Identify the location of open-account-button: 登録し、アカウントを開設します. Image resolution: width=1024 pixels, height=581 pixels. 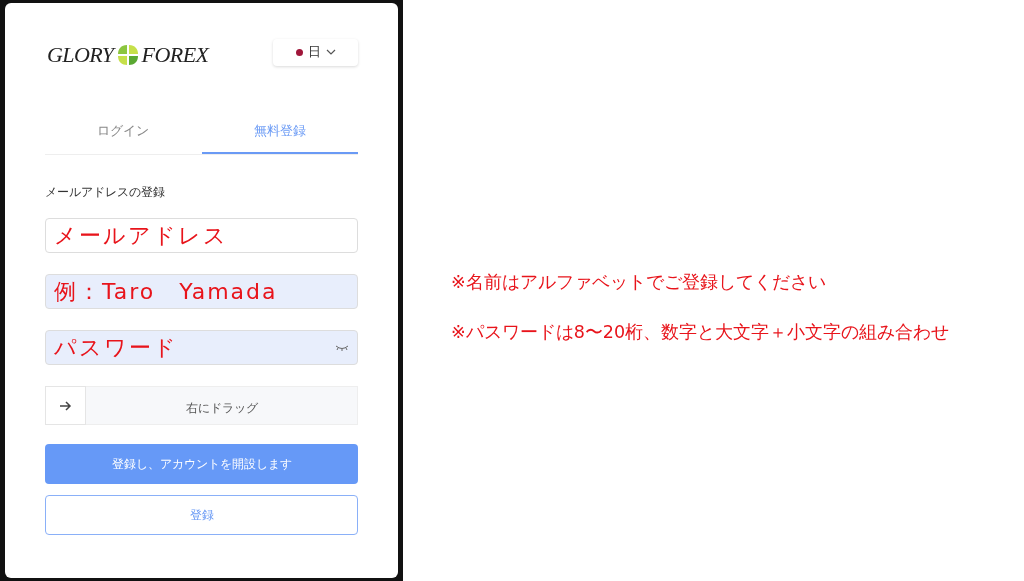
(201, 464).